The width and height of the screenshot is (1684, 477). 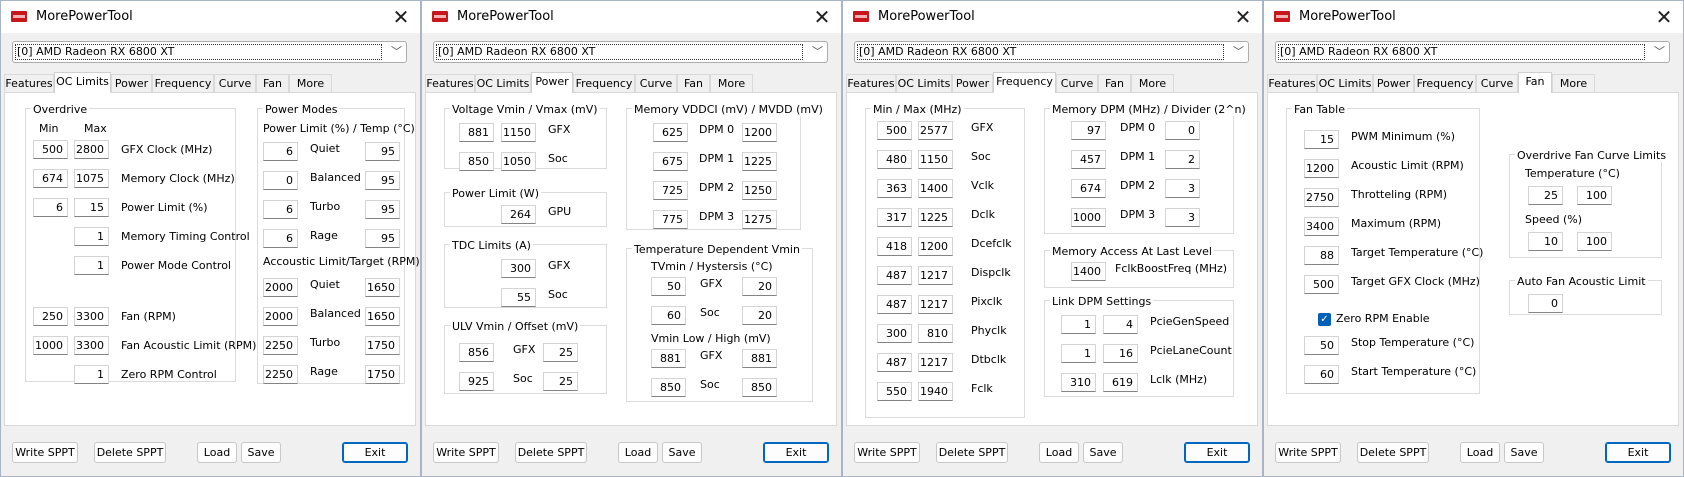 What do you see at coordinates (894, 188) in the screenshot?
I see `vclk-min-input: 363` at bounding box center [894, 188].